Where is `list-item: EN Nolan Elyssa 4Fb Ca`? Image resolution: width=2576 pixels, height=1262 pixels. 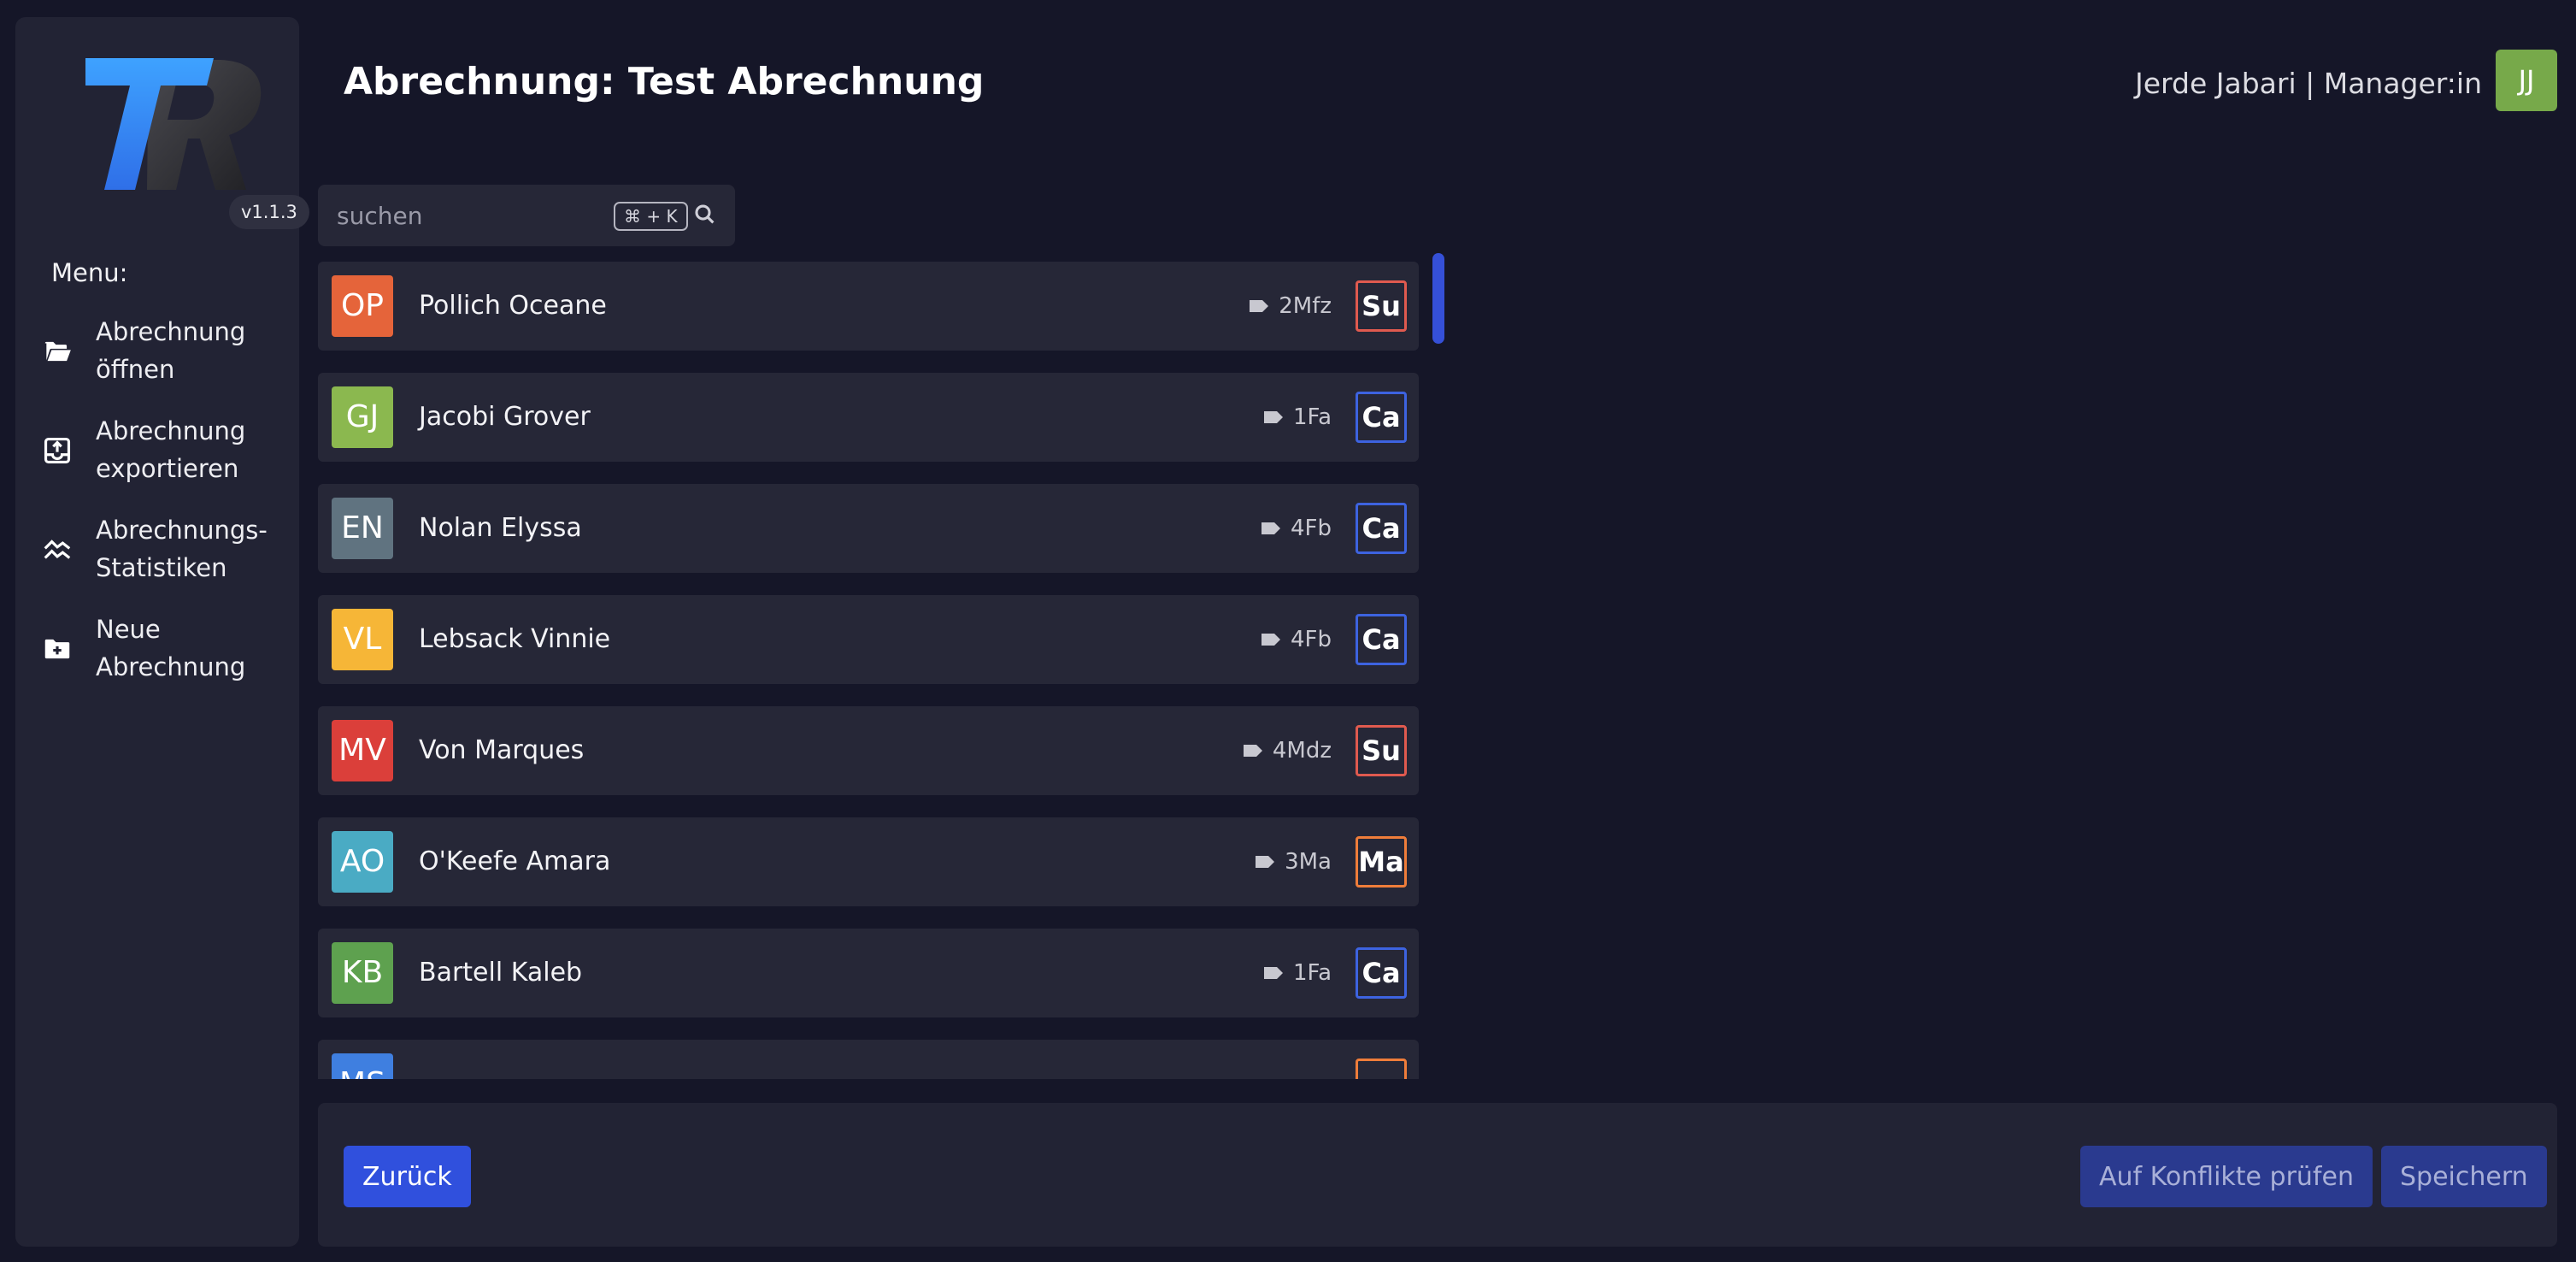 list-item: EN Nolan Elyssa 4Fb Ca is located at coordinates (868, 528).